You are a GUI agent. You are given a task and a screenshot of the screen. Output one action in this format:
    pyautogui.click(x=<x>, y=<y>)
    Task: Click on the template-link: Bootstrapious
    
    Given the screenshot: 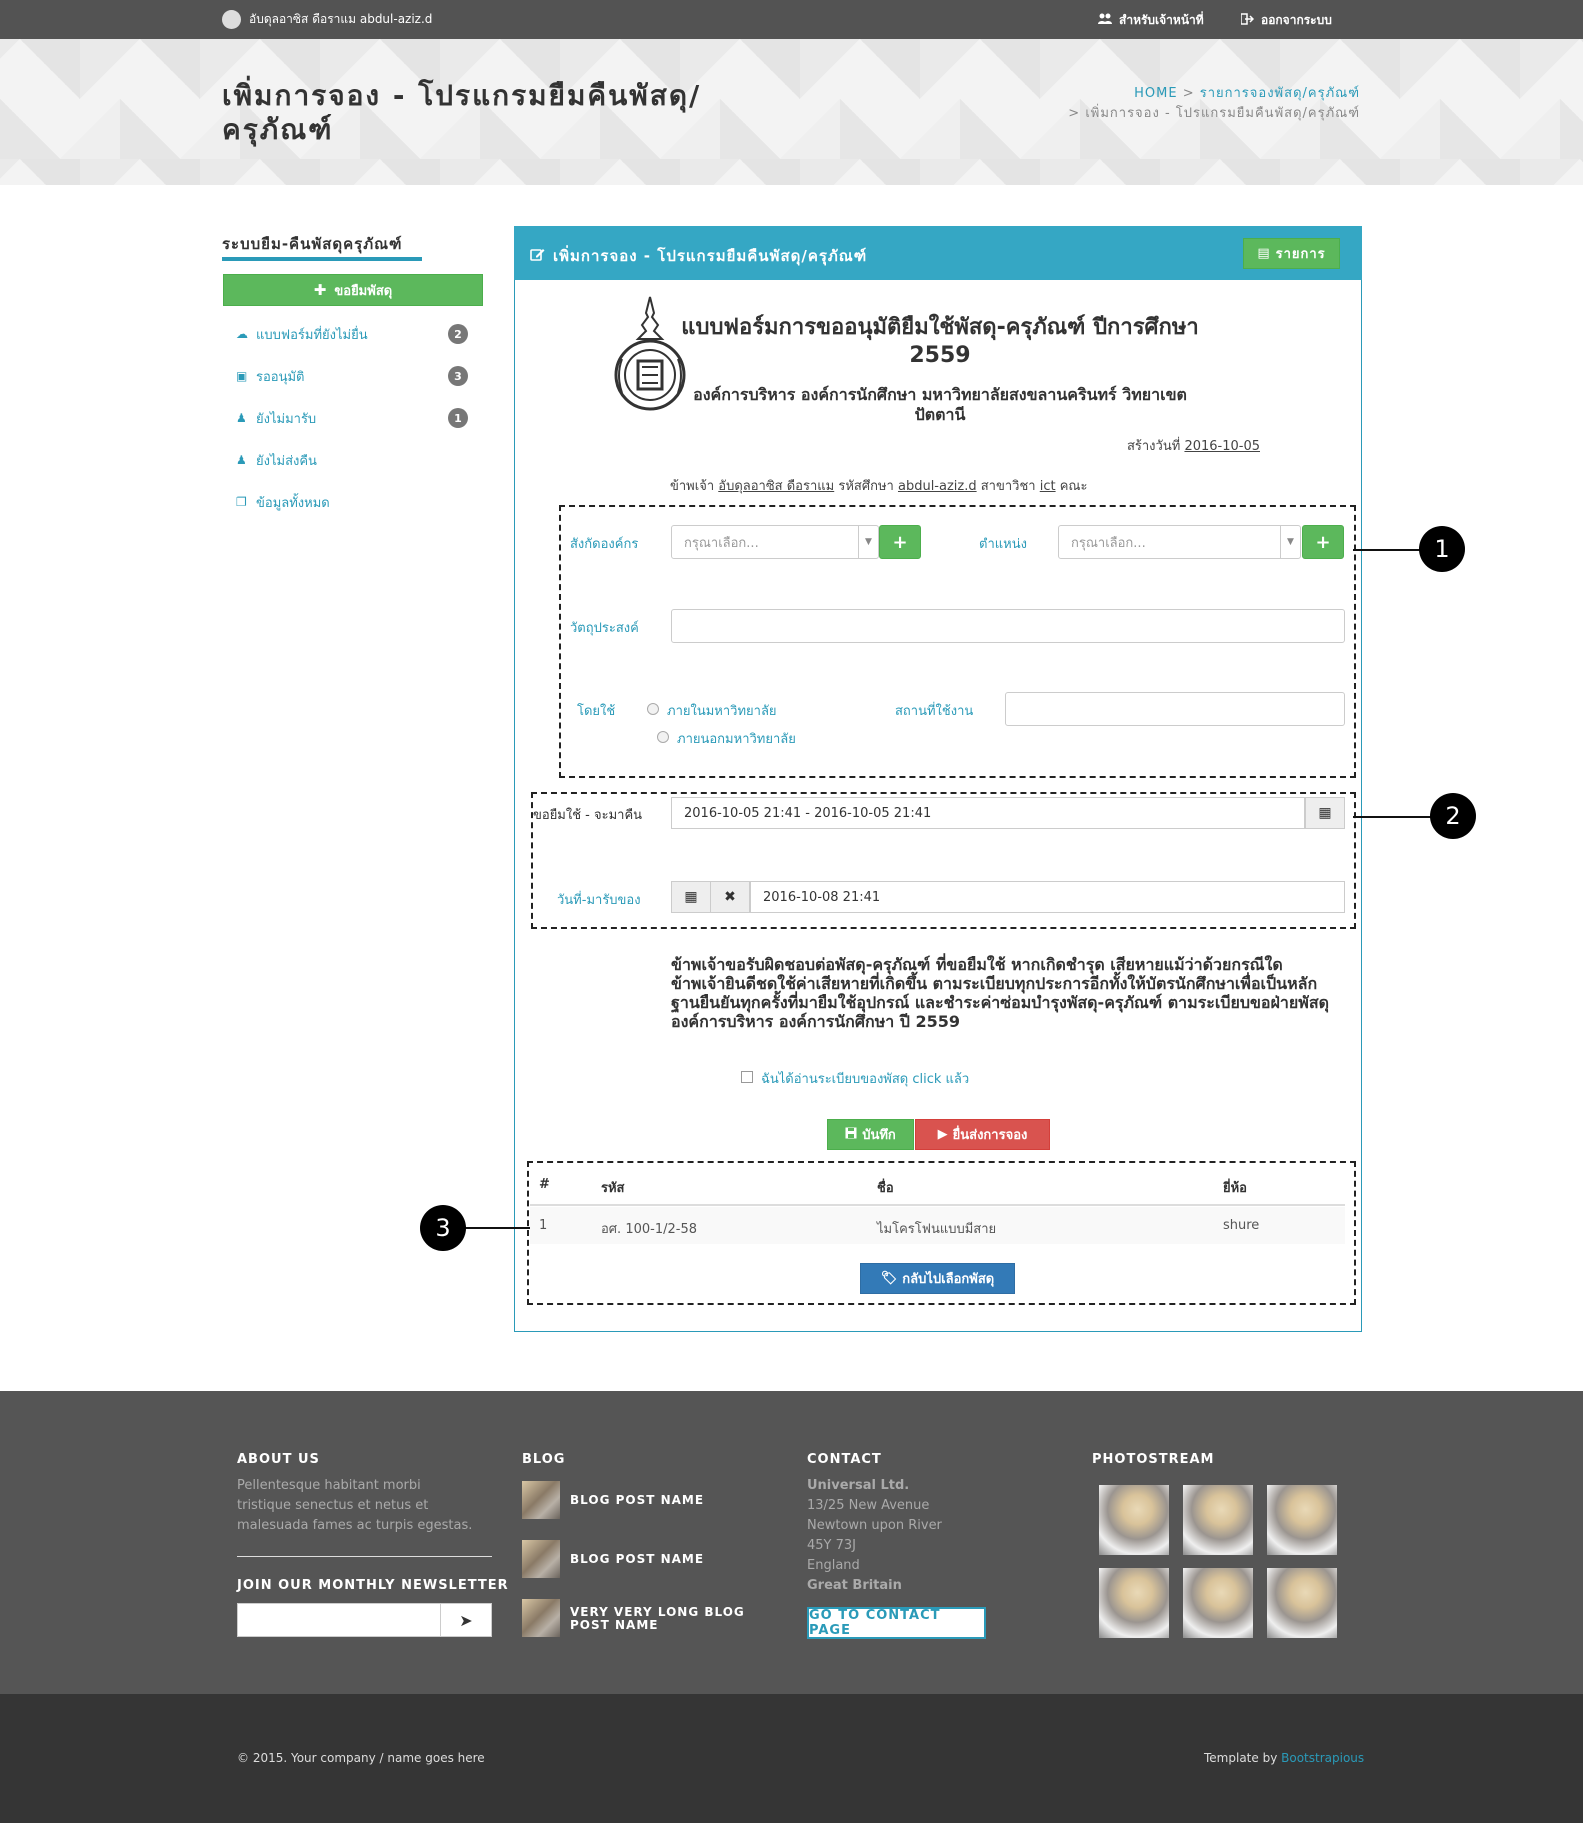 What is the action you would take?
    pyautogui.click(x=1322, y=1758)
    